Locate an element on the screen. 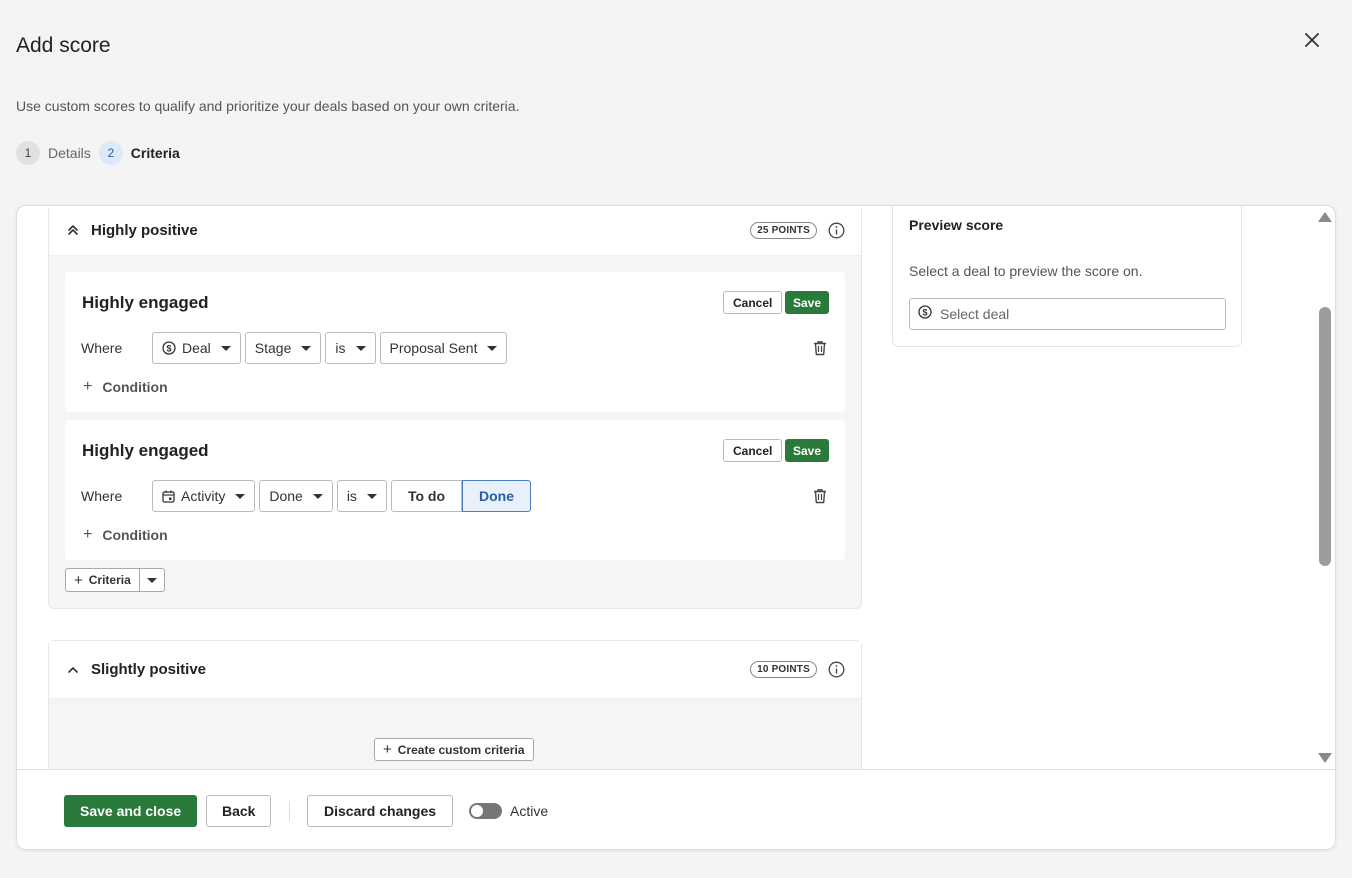 This screenshot has width=1352, height=878. add-criteria-split-button: + Criteria is located at coordinates (115, 580).